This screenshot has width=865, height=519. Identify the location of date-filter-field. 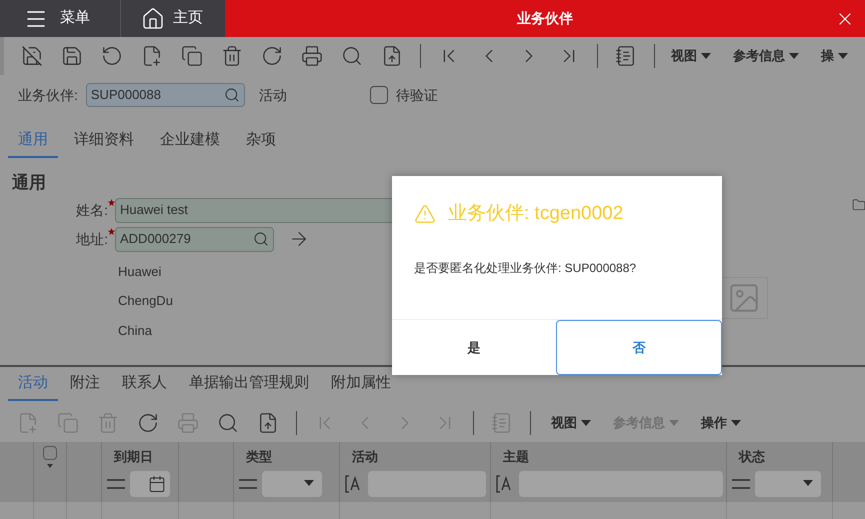
(150, 483).